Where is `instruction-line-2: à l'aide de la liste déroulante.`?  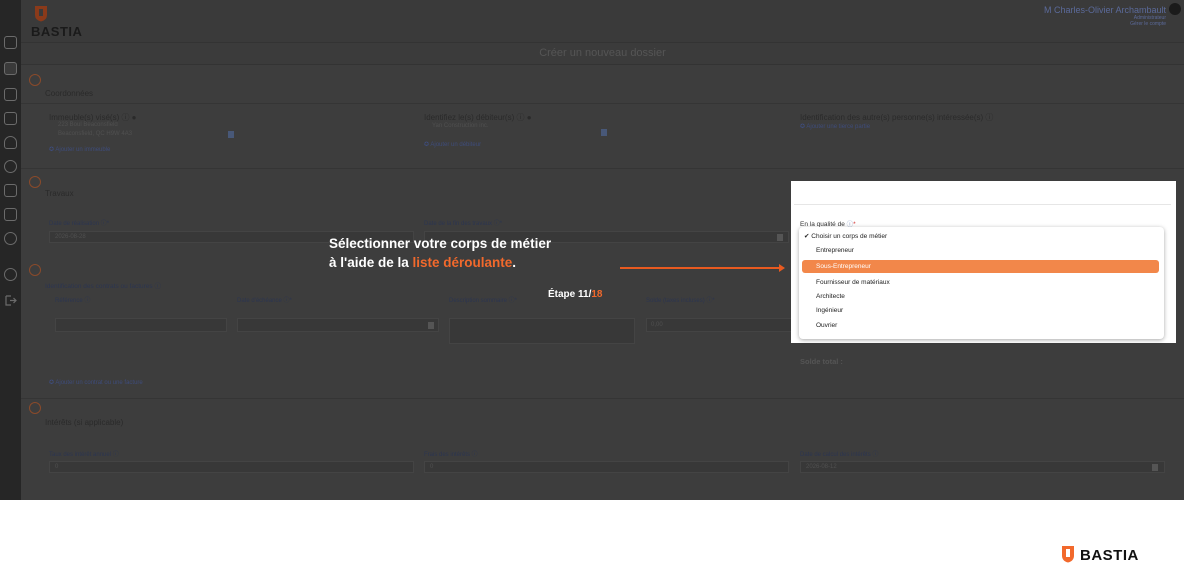 instruction-line-2: à l'aide de la liste déroulante. is located at coordinates (423, 262).